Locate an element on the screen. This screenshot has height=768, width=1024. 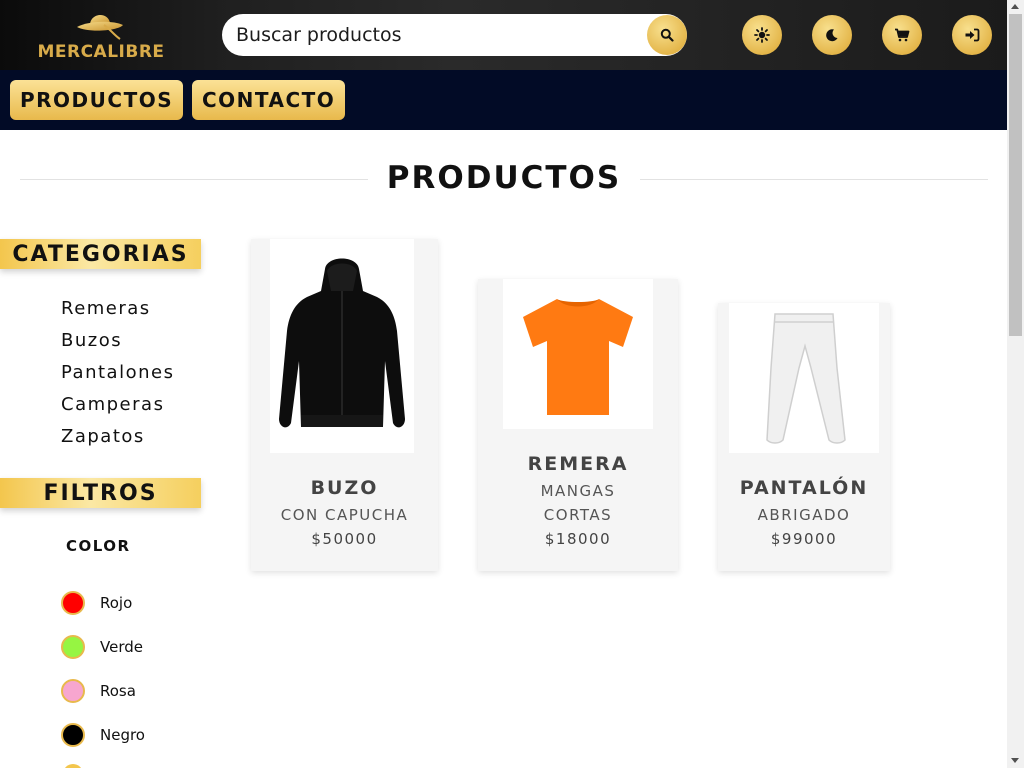
product-price: $50000 is located at coordinates (344, 539).